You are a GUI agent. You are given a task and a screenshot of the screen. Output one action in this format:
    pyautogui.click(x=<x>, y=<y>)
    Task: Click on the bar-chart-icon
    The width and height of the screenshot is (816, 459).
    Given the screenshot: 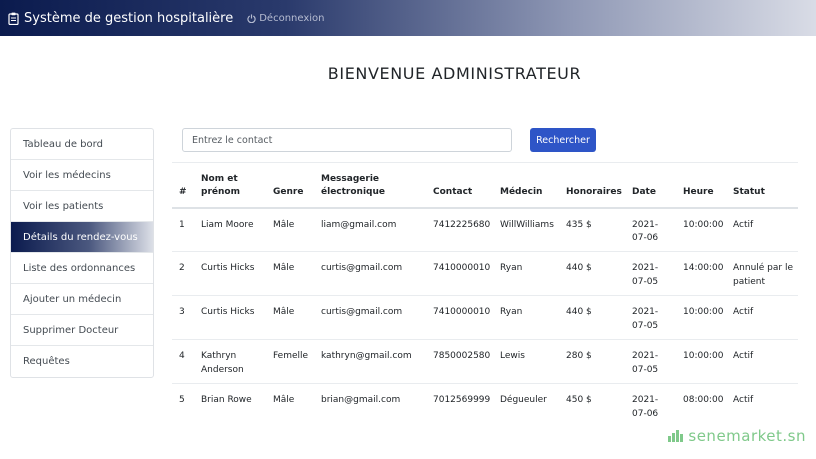 What is the action you would take?
    pyautogui.click(x=676, y=436)
    